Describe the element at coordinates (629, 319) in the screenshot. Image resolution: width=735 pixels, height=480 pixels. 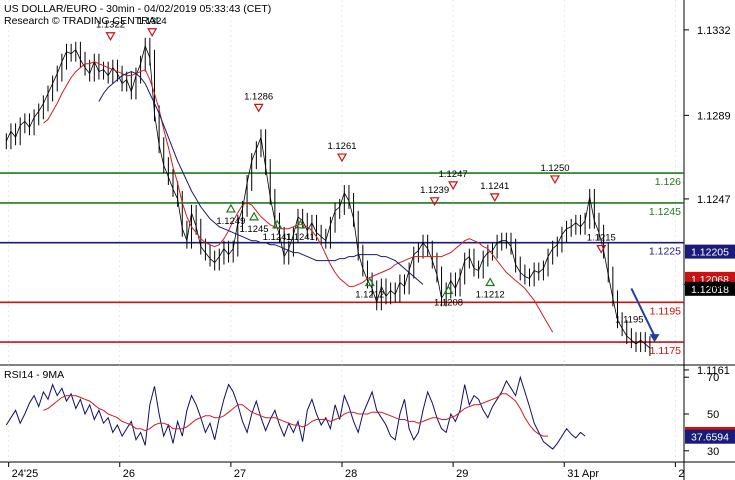
I see `target-label: 1.1195` at that location.